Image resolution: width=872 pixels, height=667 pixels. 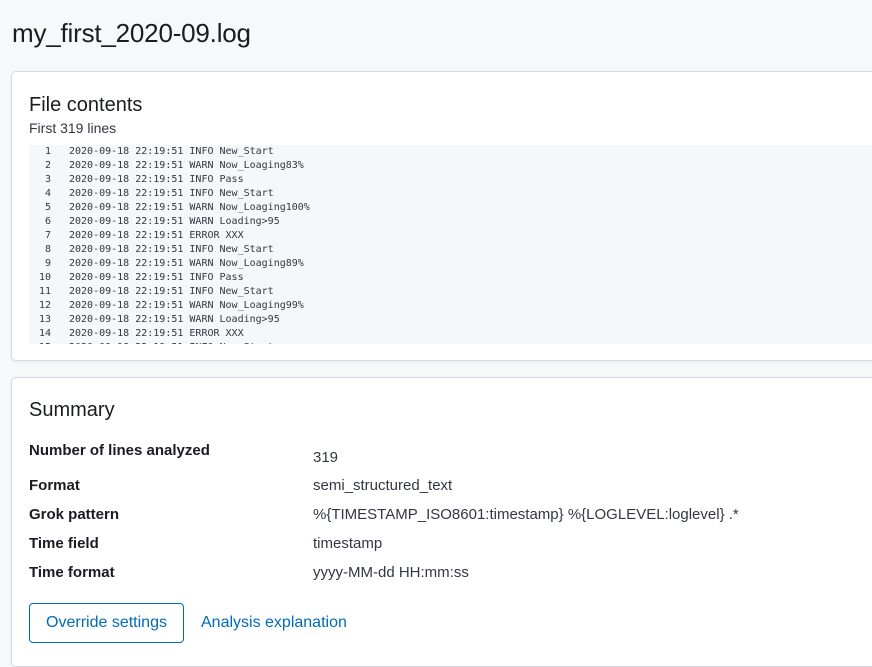 I want to click on summary-row-format: Format semi_structured_text, so click(x=429, y=491).